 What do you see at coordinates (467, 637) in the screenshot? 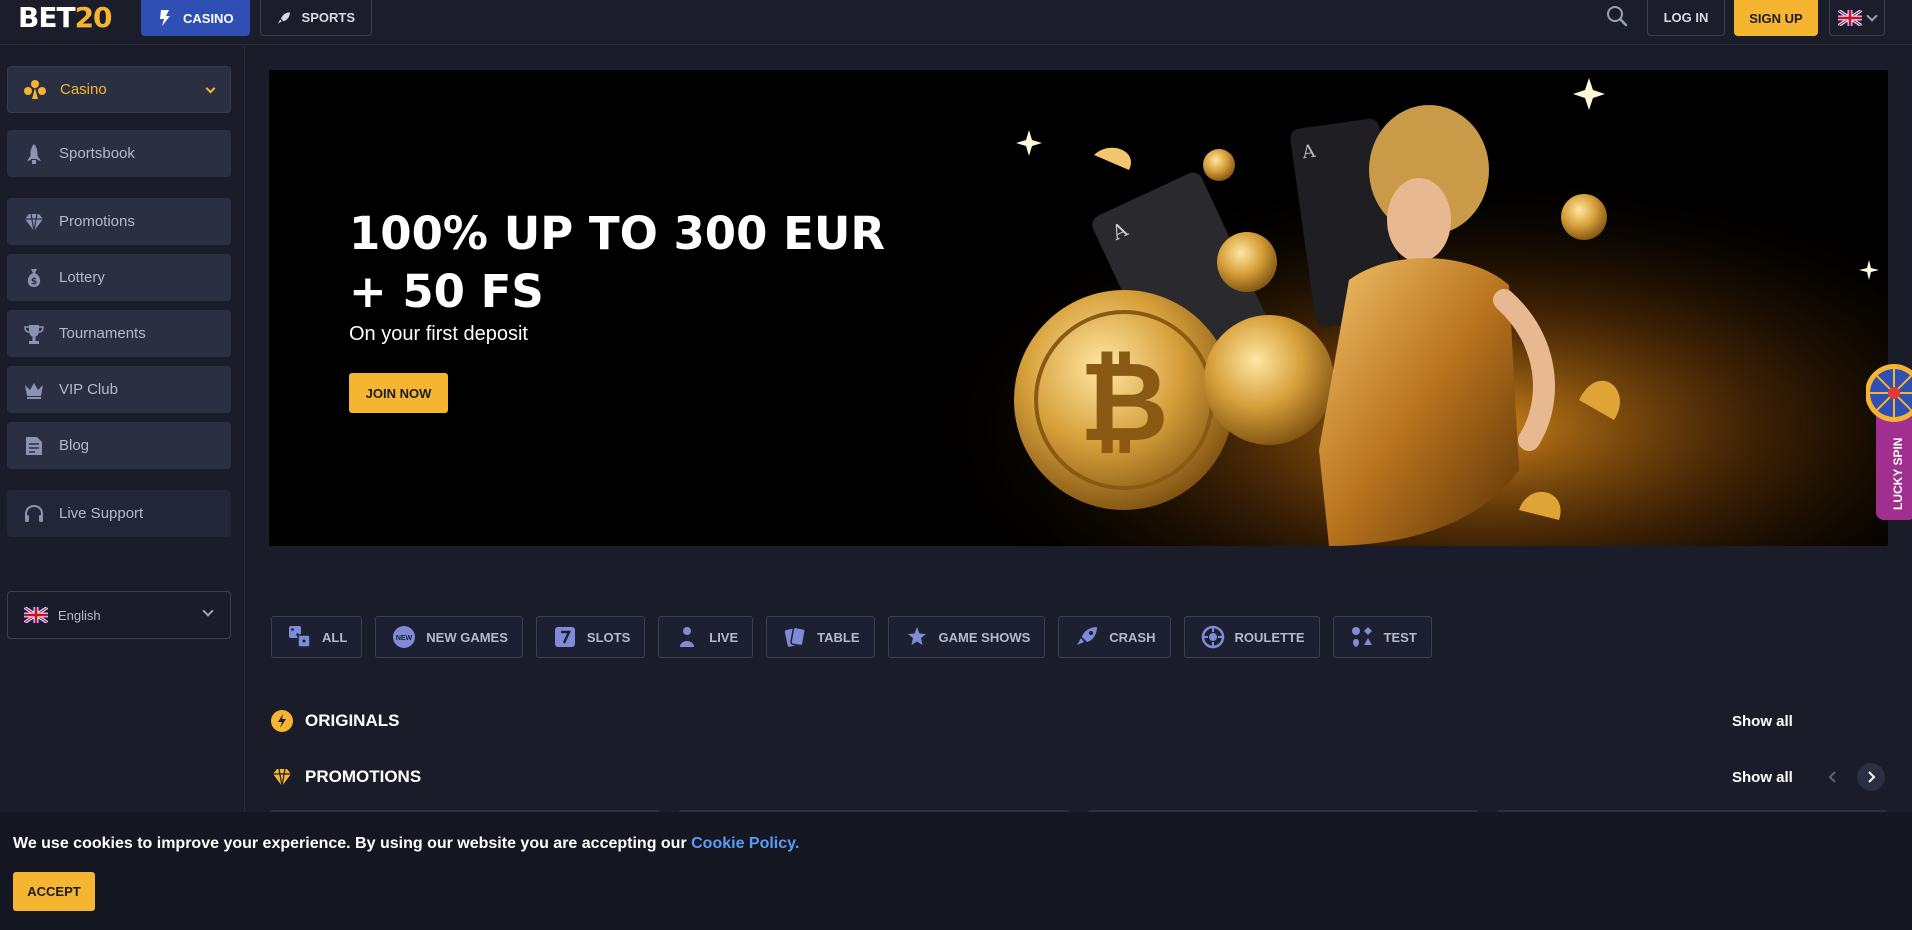
I see `category-label: NEW GAMES` at bounding box center [467, 637].